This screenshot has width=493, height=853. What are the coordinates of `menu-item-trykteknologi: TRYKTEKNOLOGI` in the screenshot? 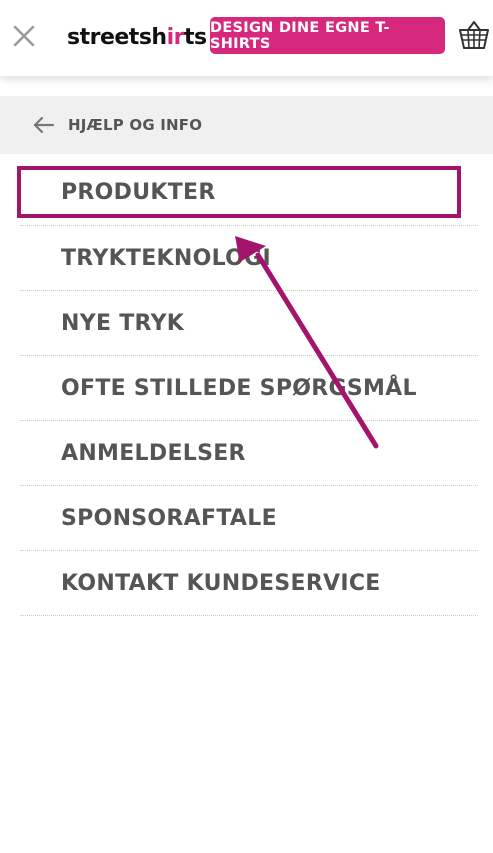 It's located at (249, 258).